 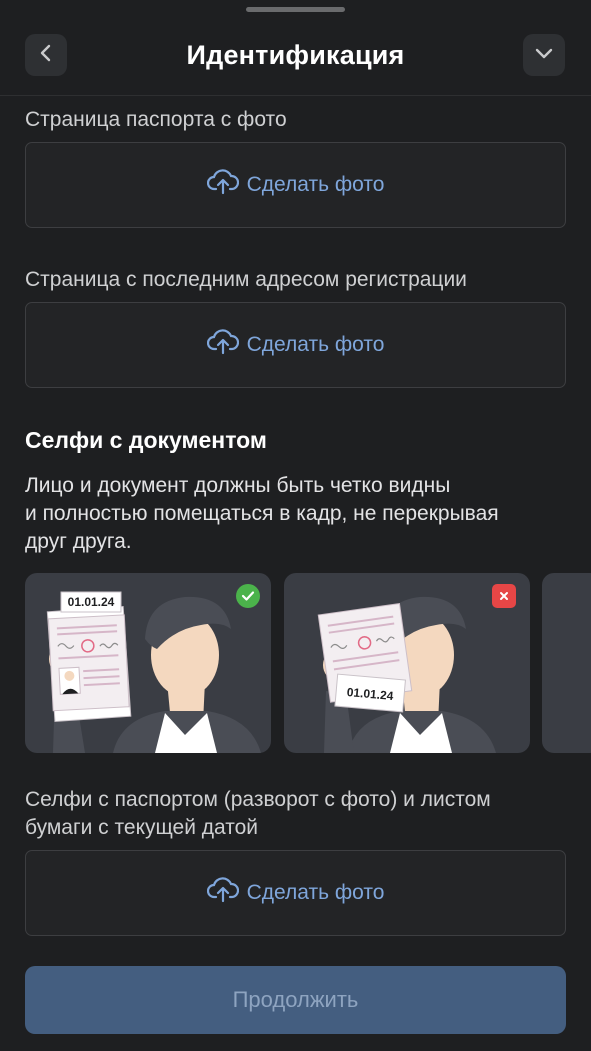 What do you see at coordinates (295, 55) in the screenshot?
I see `page-title: Идентификация` at bounding box center [295, 55].